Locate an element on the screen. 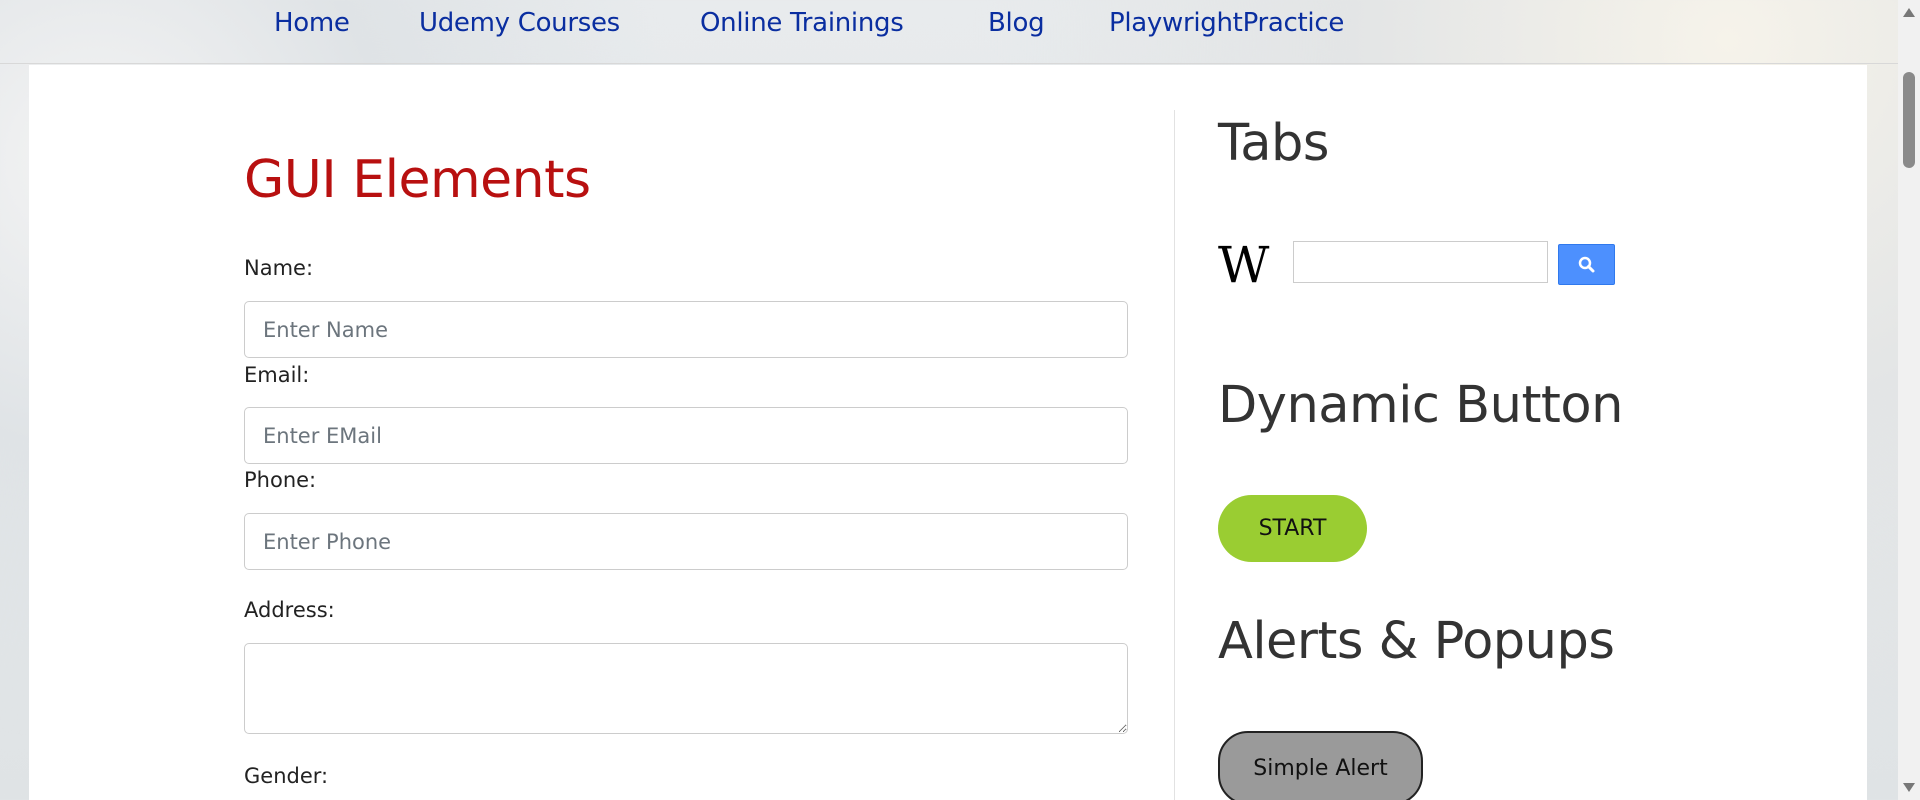  email-input is located at coordinates (686, 435).